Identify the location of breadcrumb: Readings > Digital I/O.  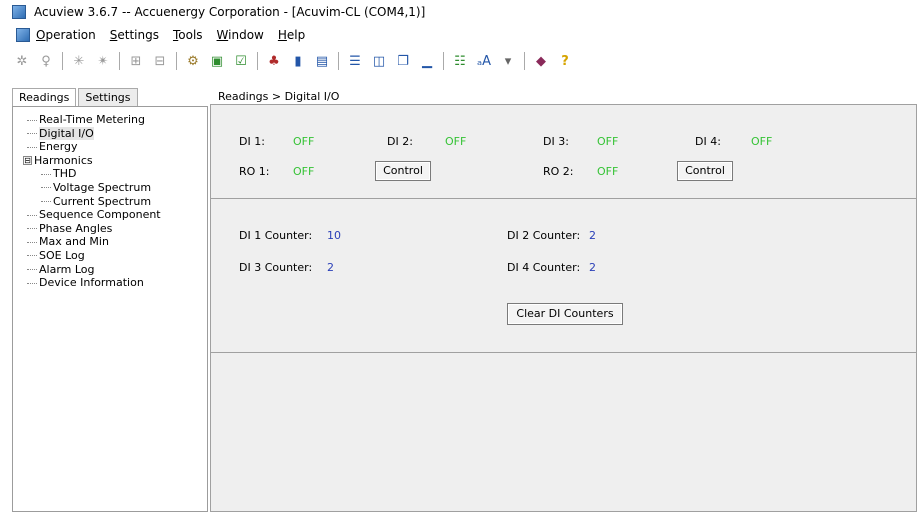
(279, 96).